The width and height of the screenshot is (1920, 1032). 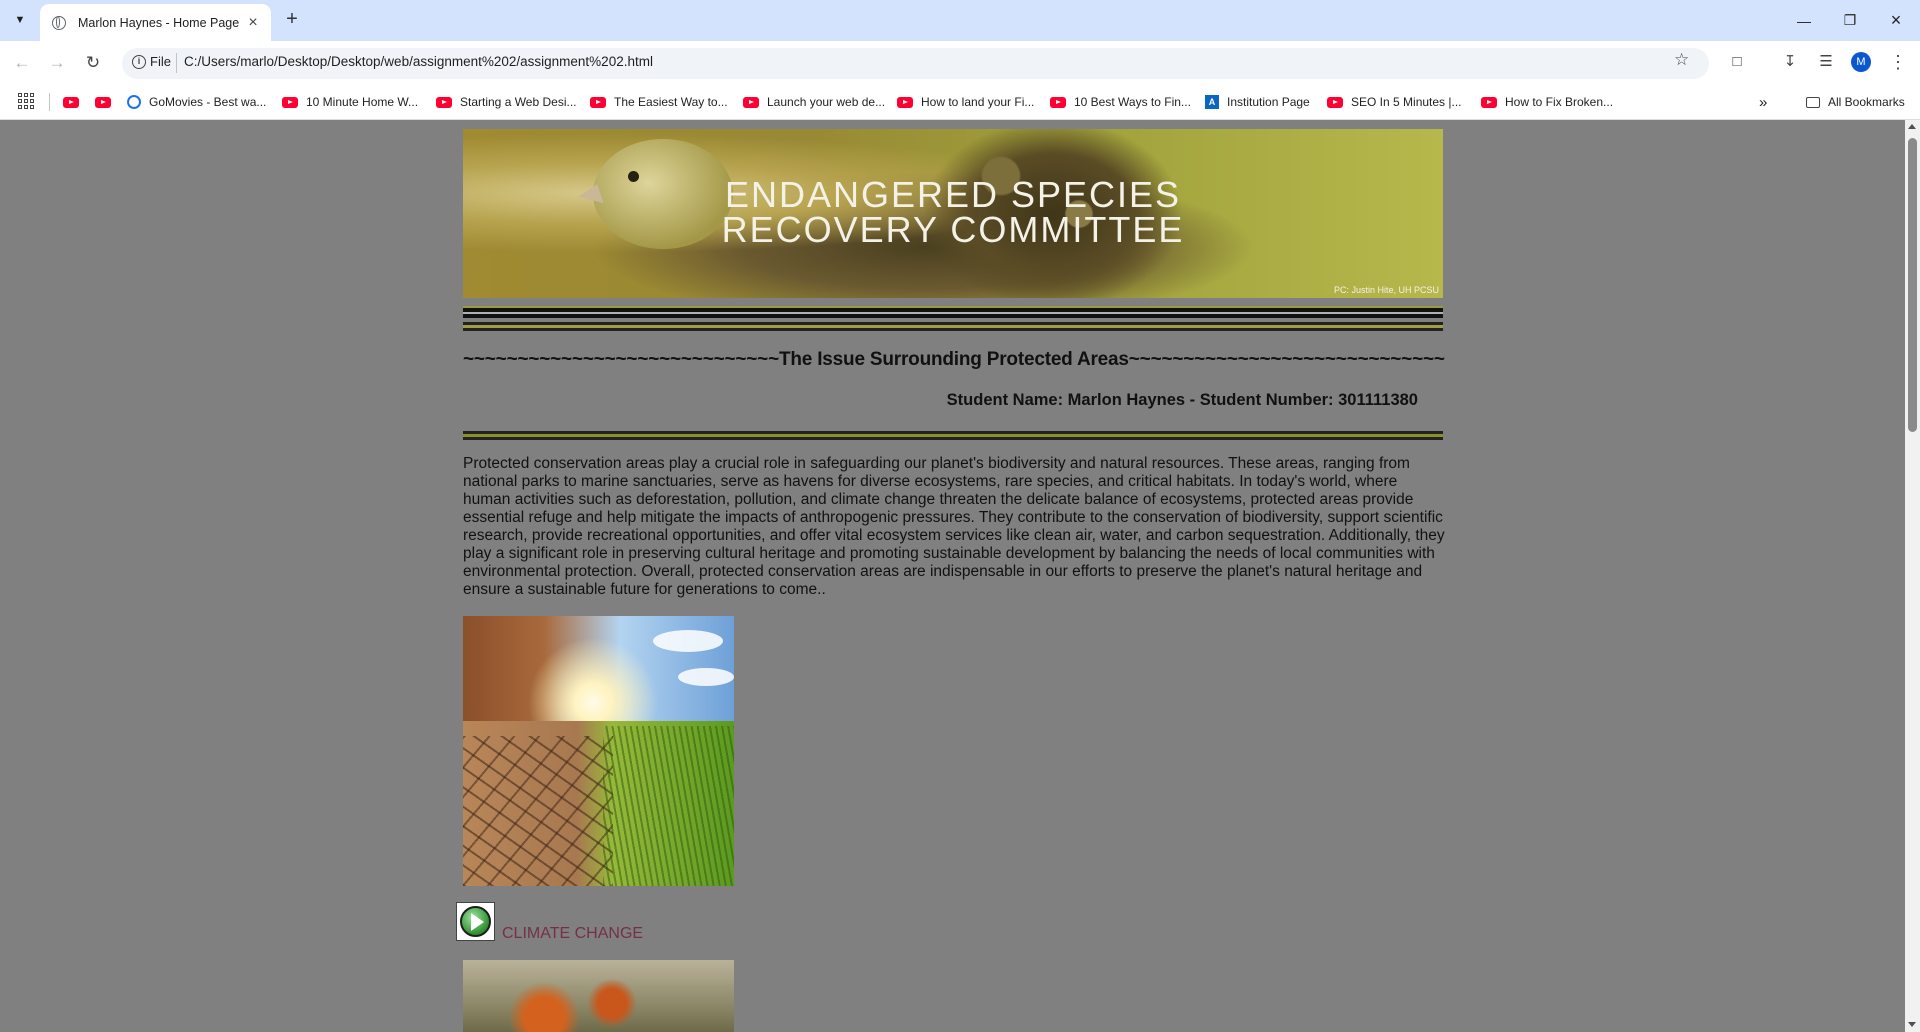 I want to click on institution-icon: A, so click(x=1212, y=102).